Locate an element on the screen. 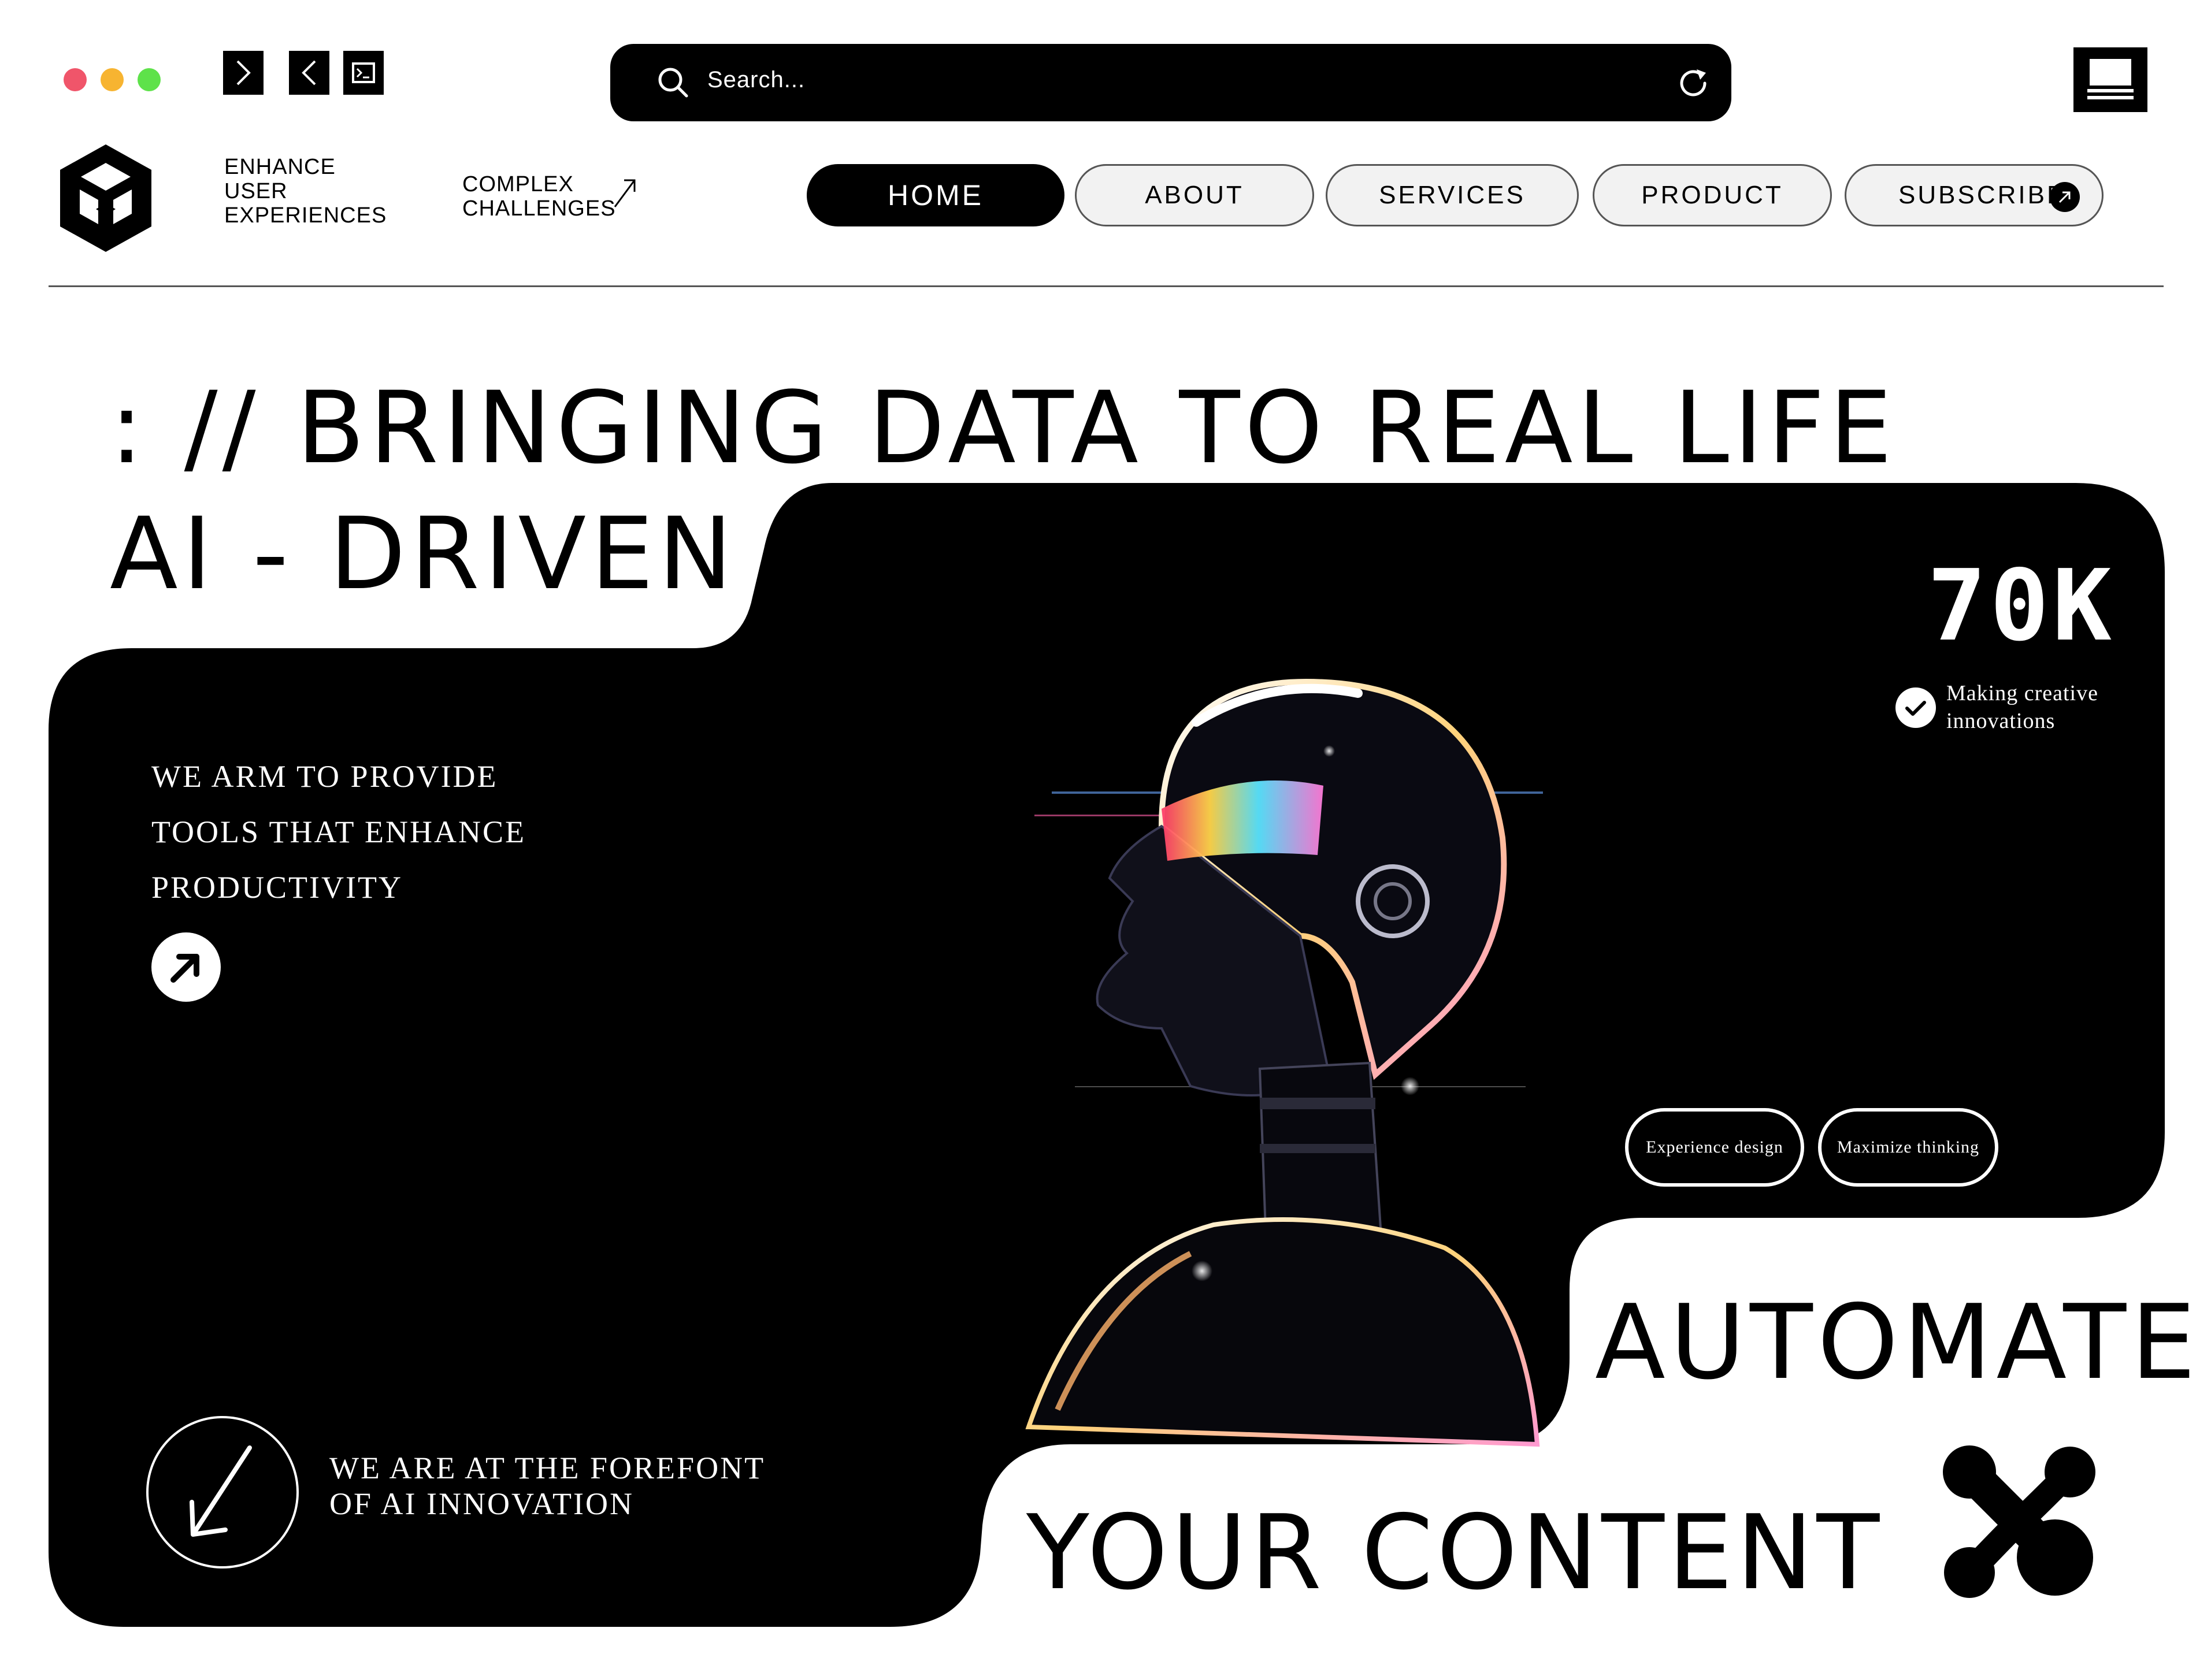  forefront-text: WE ARE AT THE FOREFONT OF AI INNOVATION is located at coordinates (547, 1486).